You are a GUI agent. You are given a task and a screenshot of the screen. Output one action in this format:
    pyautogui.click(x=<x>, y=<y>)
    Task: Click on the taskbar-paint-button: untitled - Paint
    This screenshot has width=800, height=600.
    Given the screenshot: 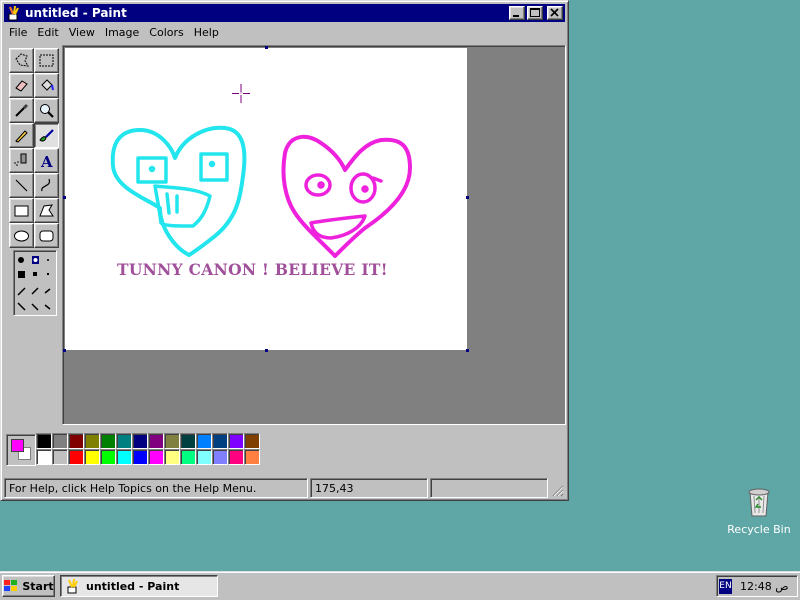 What is the action you would take?
    pyautogui.click(x=139, y=586)
    